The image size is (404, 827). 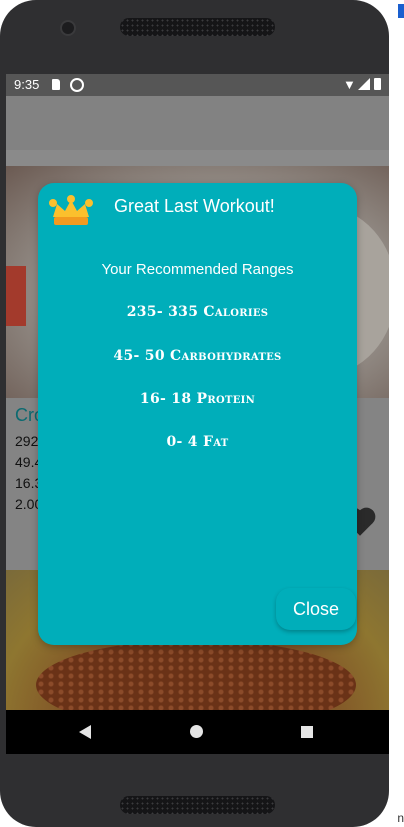 I want to click on status-time: 9:35, so click(x=27, y=84).